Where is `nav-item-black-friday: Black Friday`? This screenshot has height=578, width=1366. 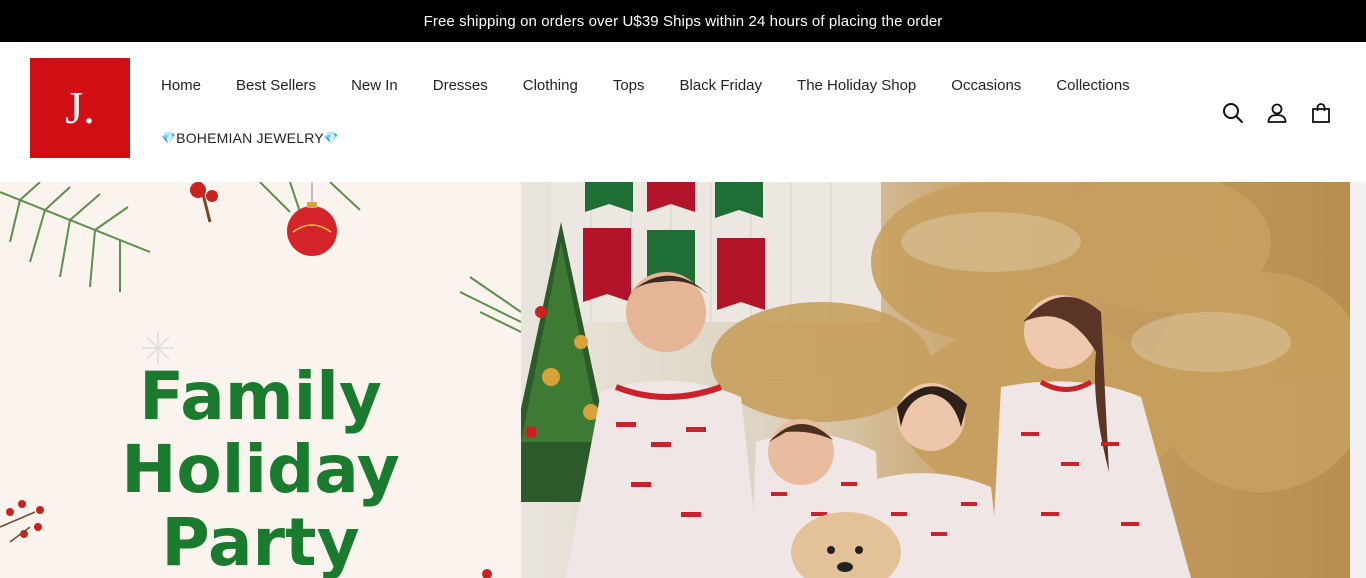 nav-item-black-friday: Black Friday is located at coordinates (721, 85).